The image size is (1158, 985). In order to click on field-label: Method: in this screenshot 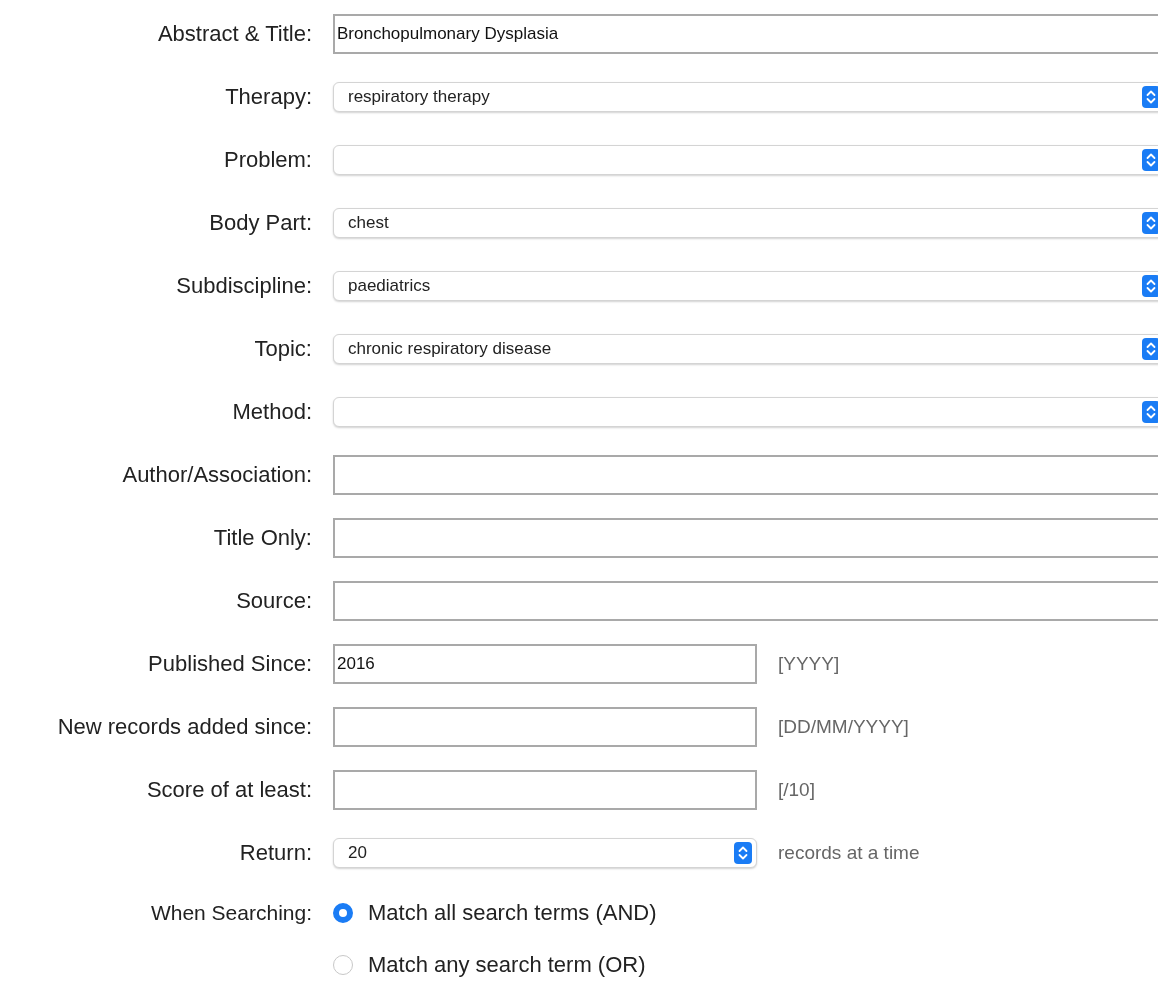, I will do `click(271, 411)`.